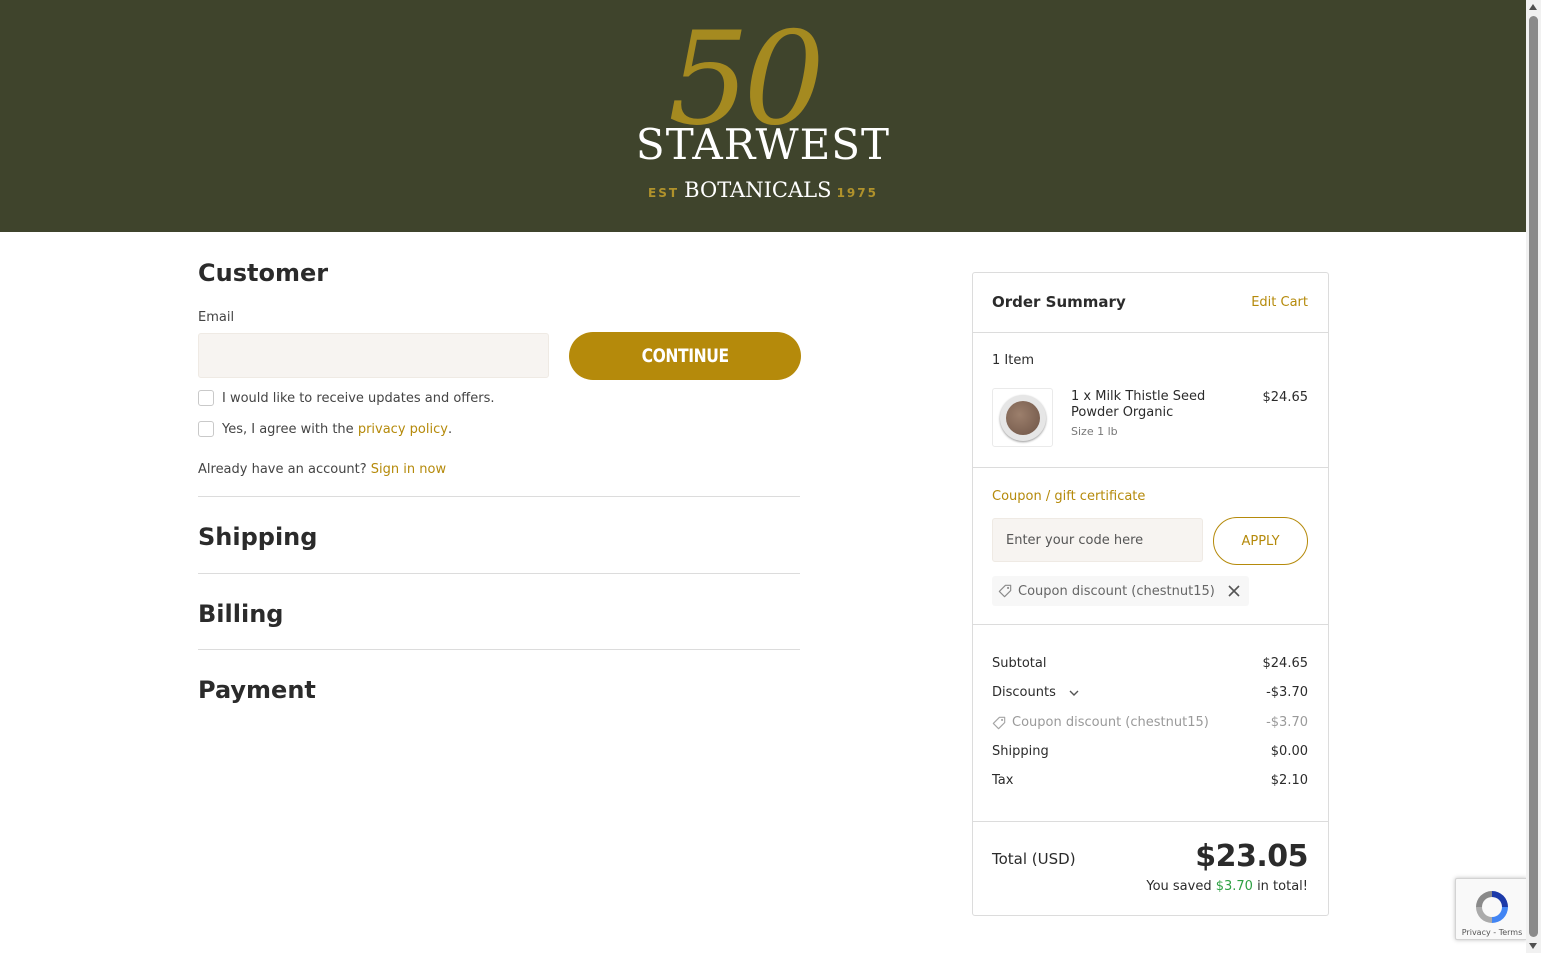  I want to click on coupon-discount-label-group: Coupon discount (chestnut15), so click(1100, 722).